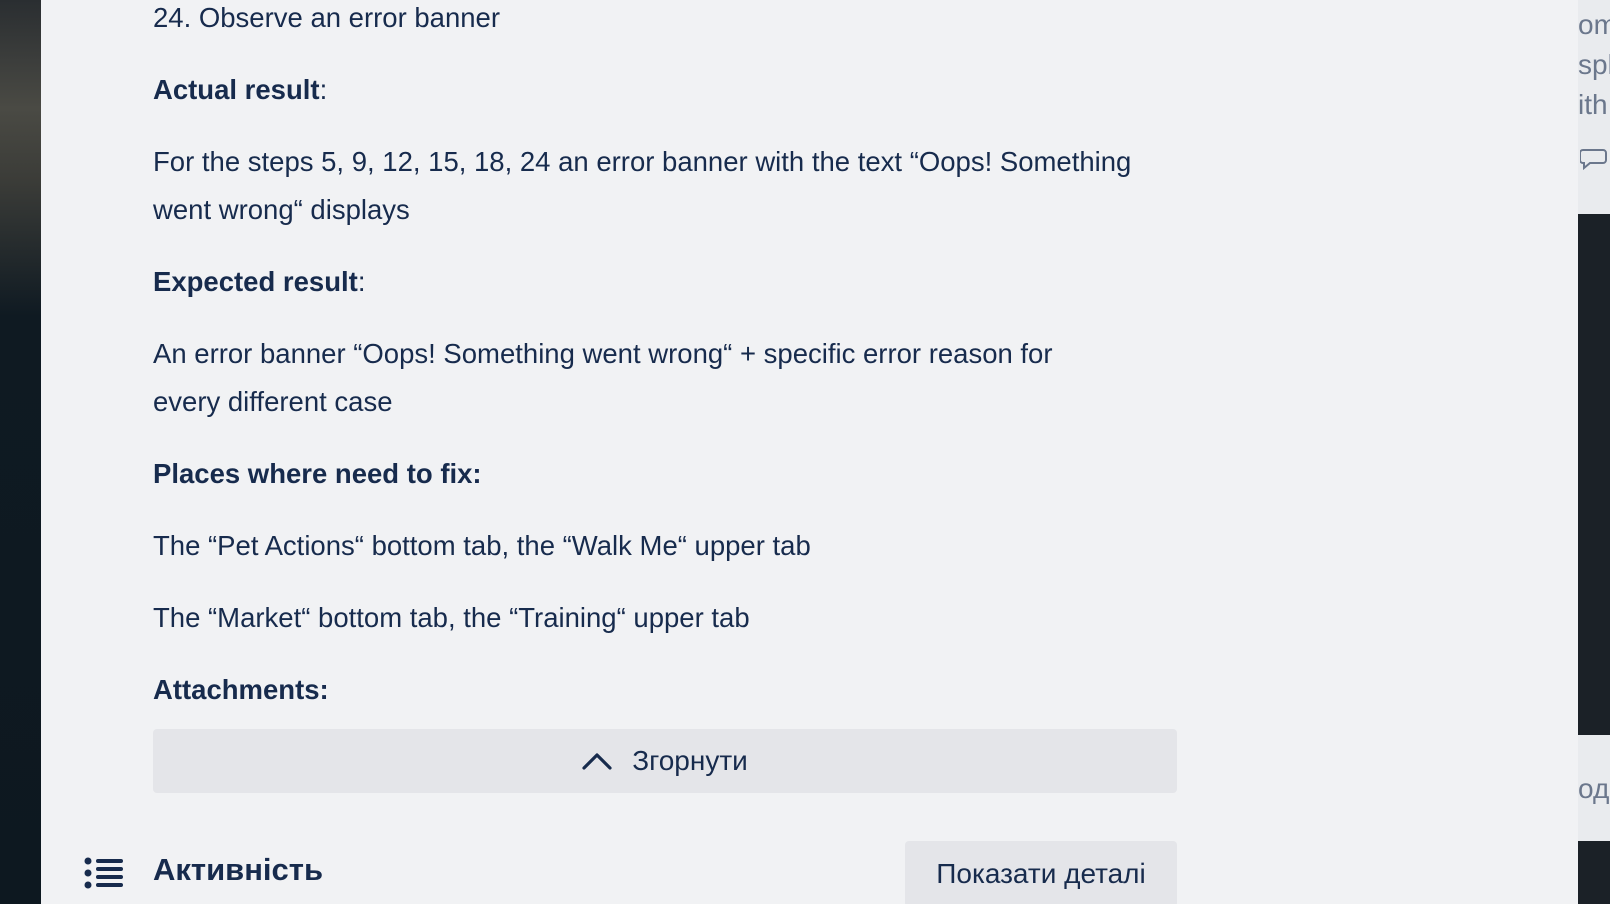  I want to click on expected-result-label: Expected result, so click(255, 281).